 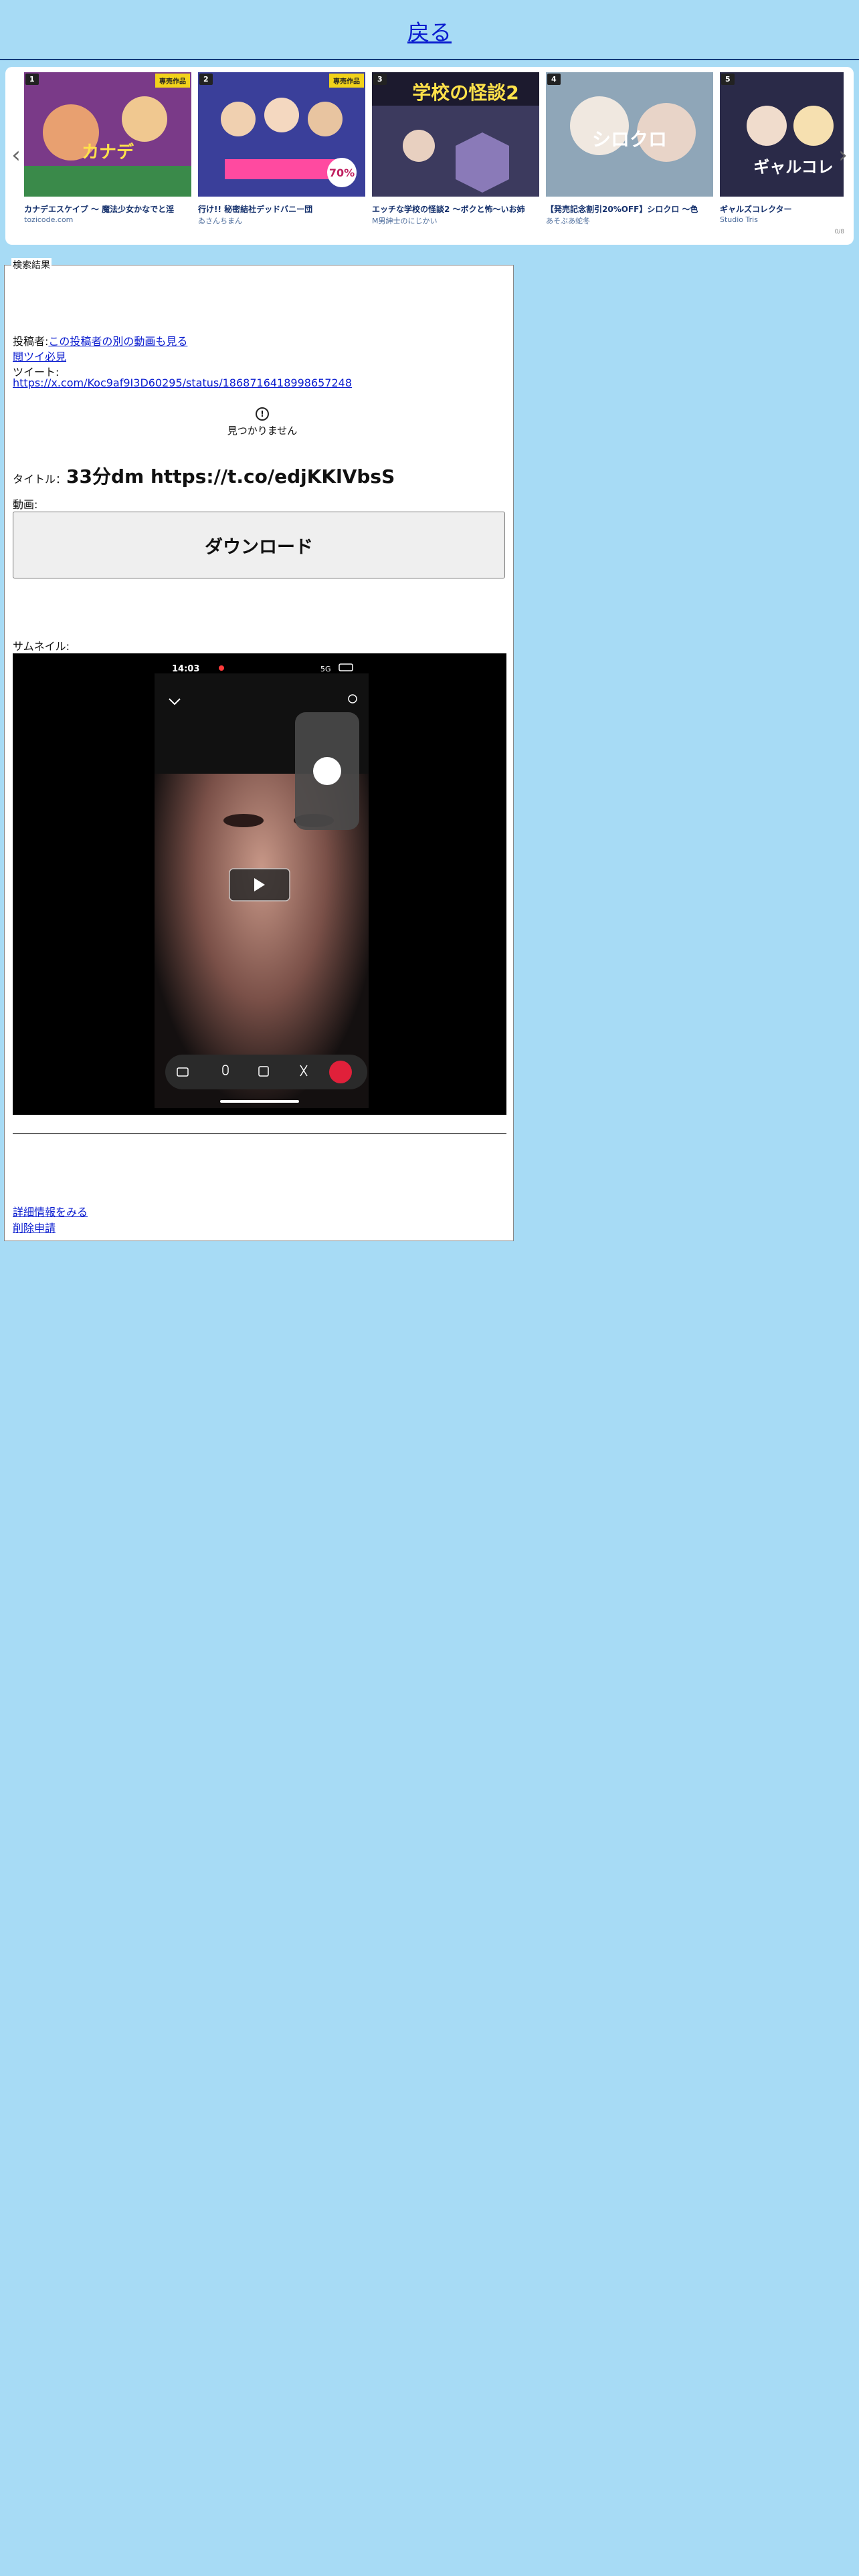 I want to click on title-label: タイトル：, so click(x=40, y=479).